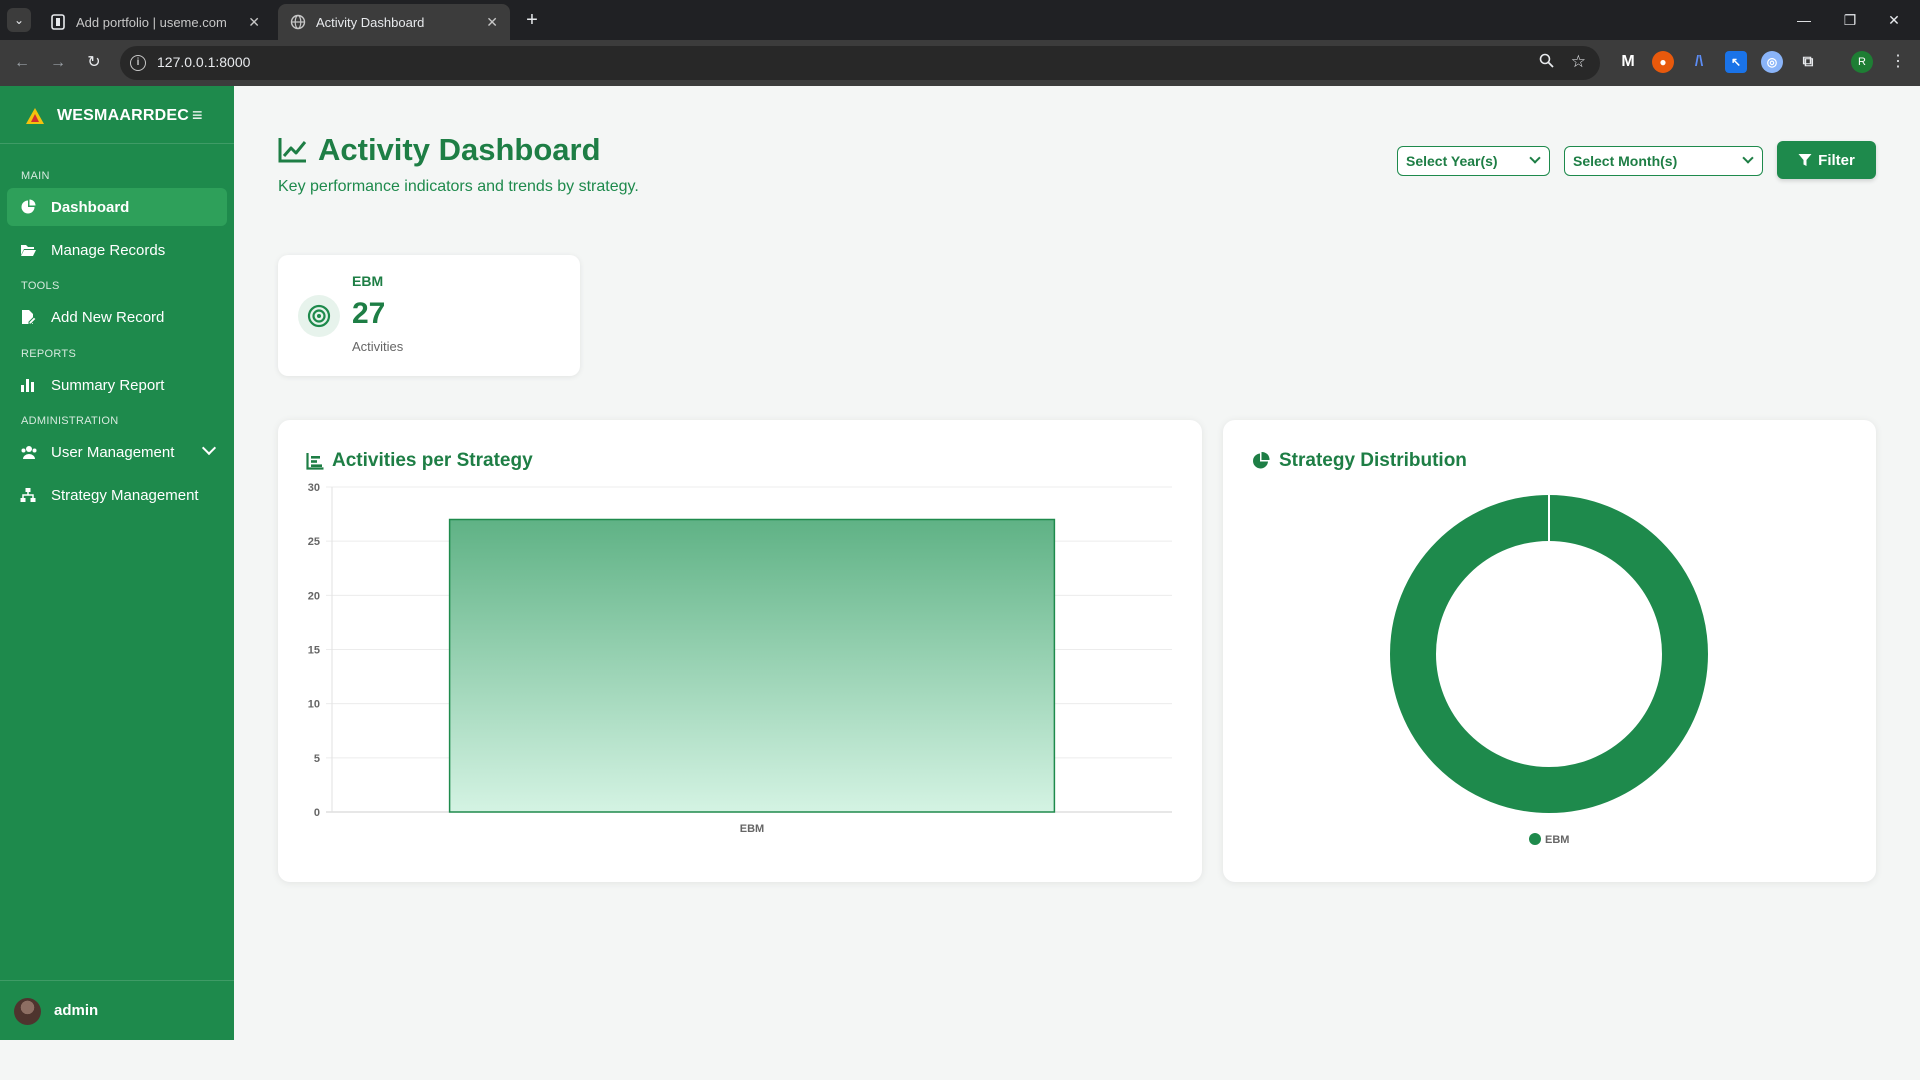  What do you see at coordinates (314, 596) in the screenshot?
I see `y-tick-label: 20` at bounding box center [314, 596].